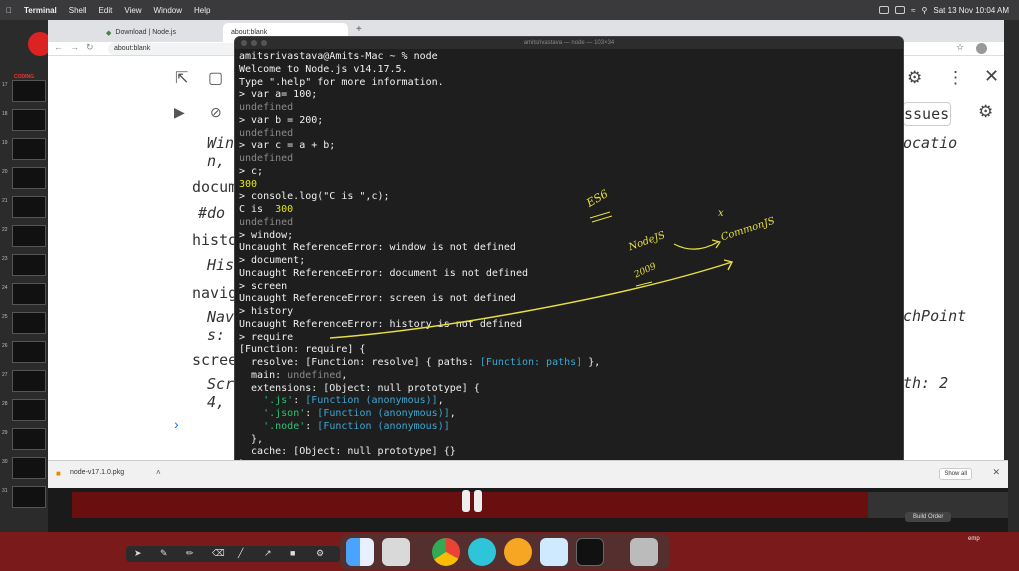 This screenshot has height=571, width=1019. What do you see at coordinates (220, 384) in the screenshot?
I see `console-row: Scr` at bounding box center [220, 384].